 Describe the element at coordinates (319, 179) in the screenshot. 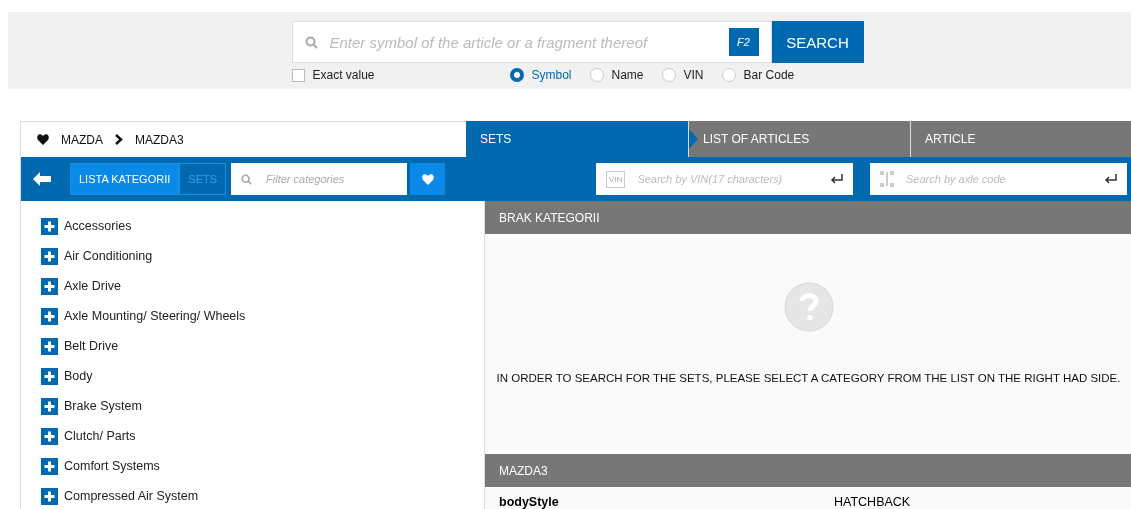

I see `filter-field: Filter categories` at that location.